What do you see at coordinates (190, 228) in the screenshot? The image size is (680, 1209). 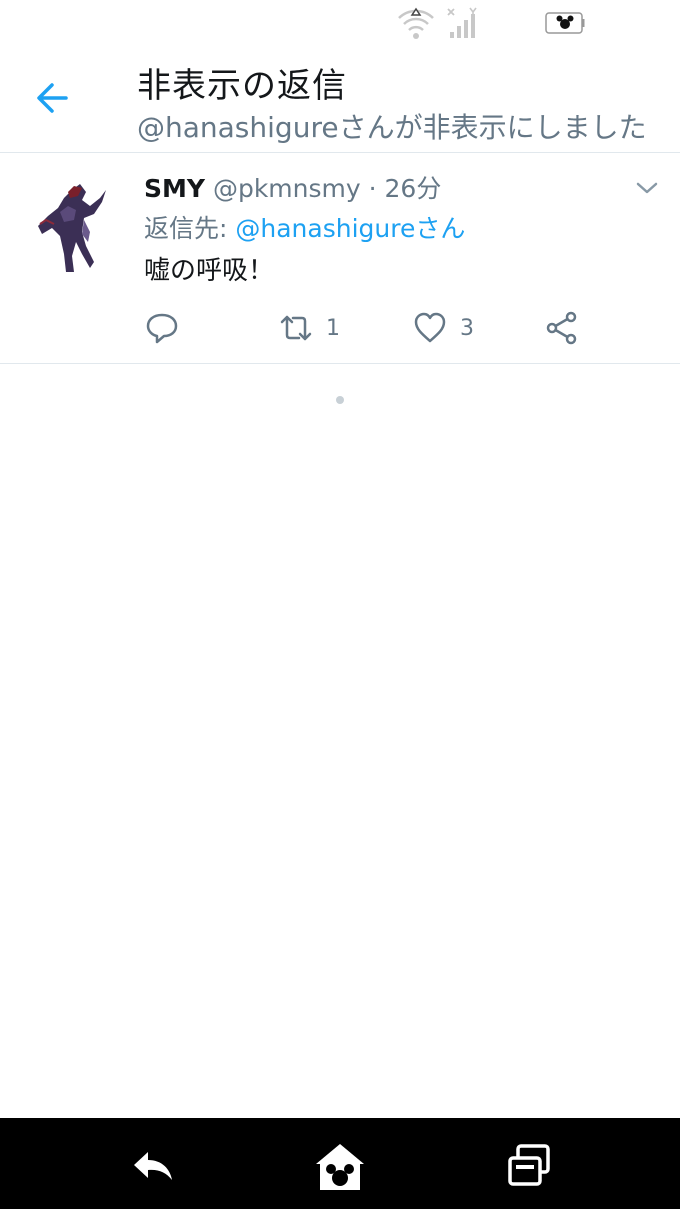 I see `reply-to-label: 返信先:` at bounding box center [190, 228].